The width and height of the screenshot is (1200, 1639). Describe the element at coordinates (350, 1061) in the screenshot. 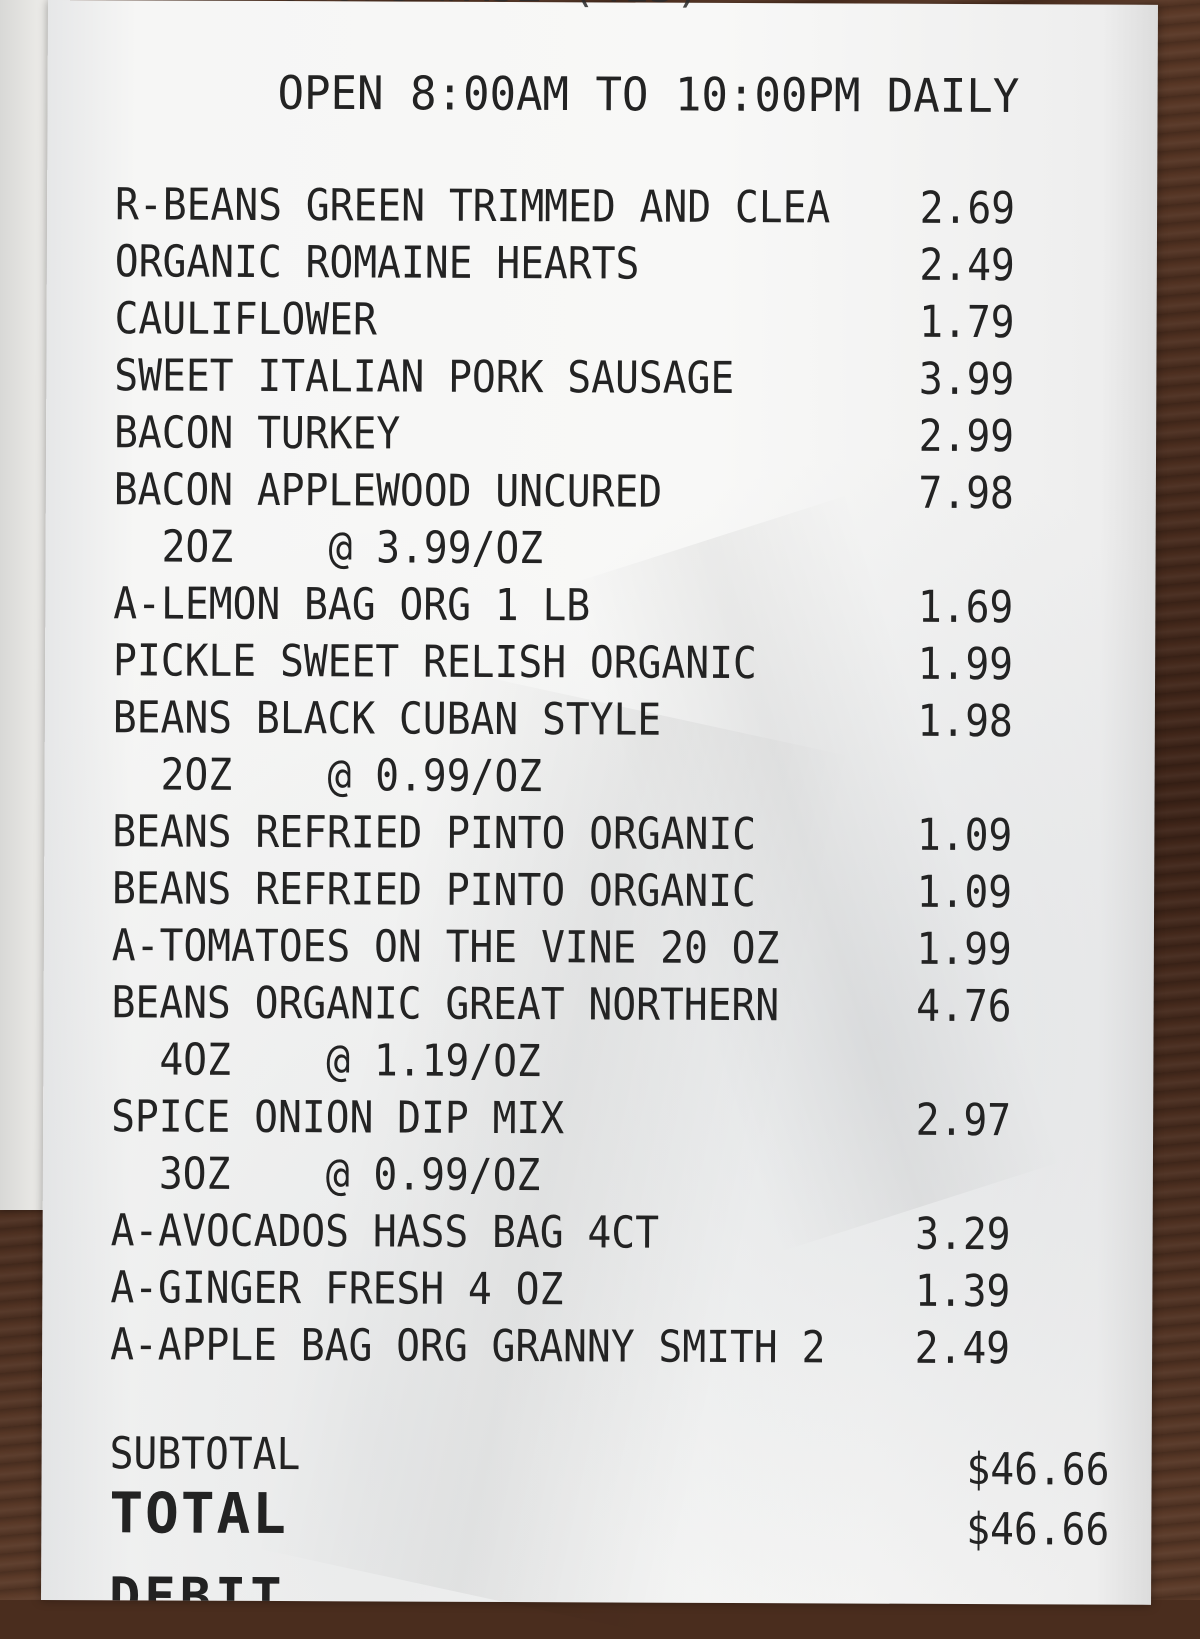

I see `item-detail: 4OZ @ 1.19/OZ` at that location.